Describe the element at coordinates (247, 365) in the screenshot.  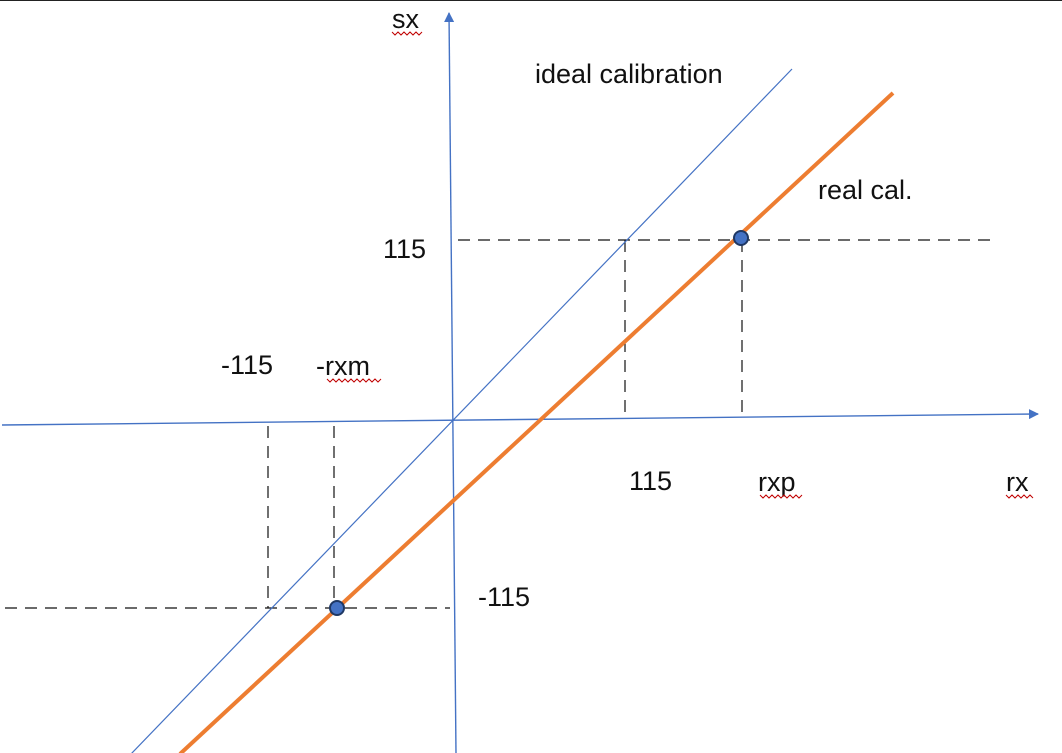
I see `x-negative-tick-label: -115` at that location.